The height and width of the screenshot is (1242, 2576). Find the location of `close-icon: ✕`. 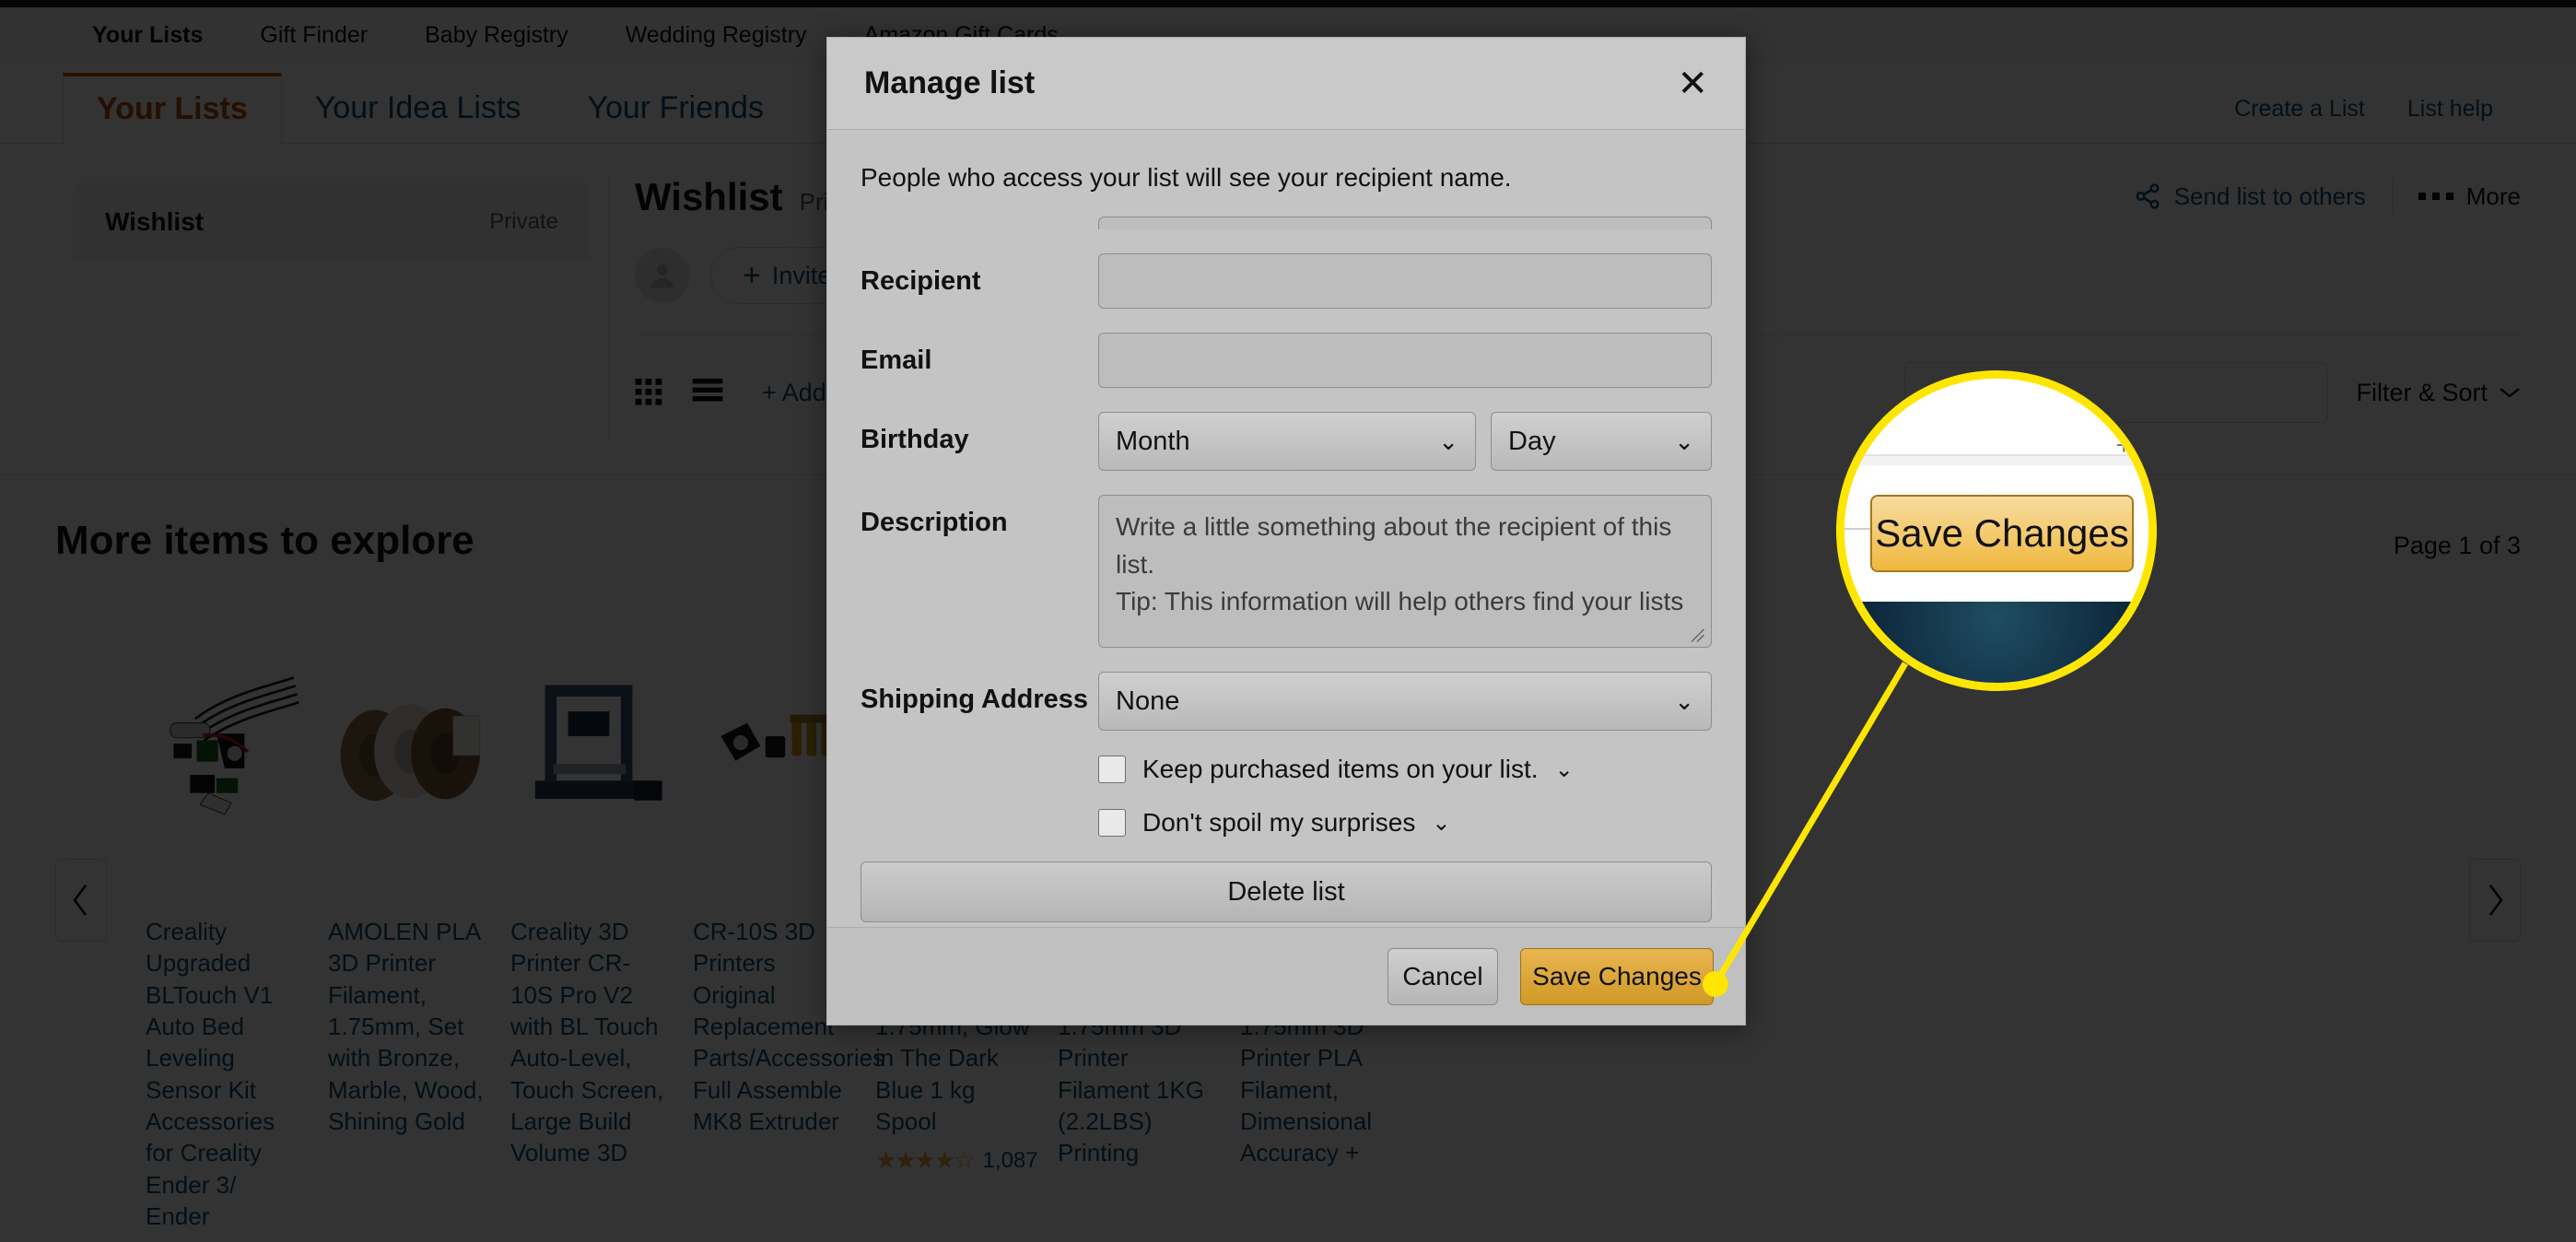

close-icon: ✕ is located at coordinates (1692, 83).